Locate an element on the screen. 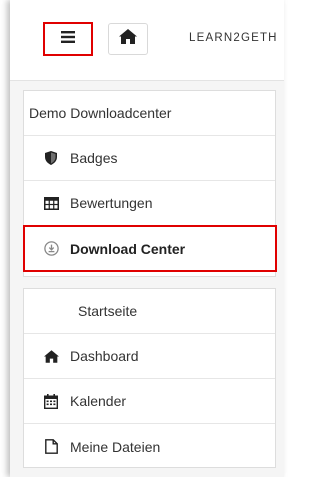 This screenshot has width=320, height=477. nav-item-kalender: Kalender is located at coordinates (149, 401).